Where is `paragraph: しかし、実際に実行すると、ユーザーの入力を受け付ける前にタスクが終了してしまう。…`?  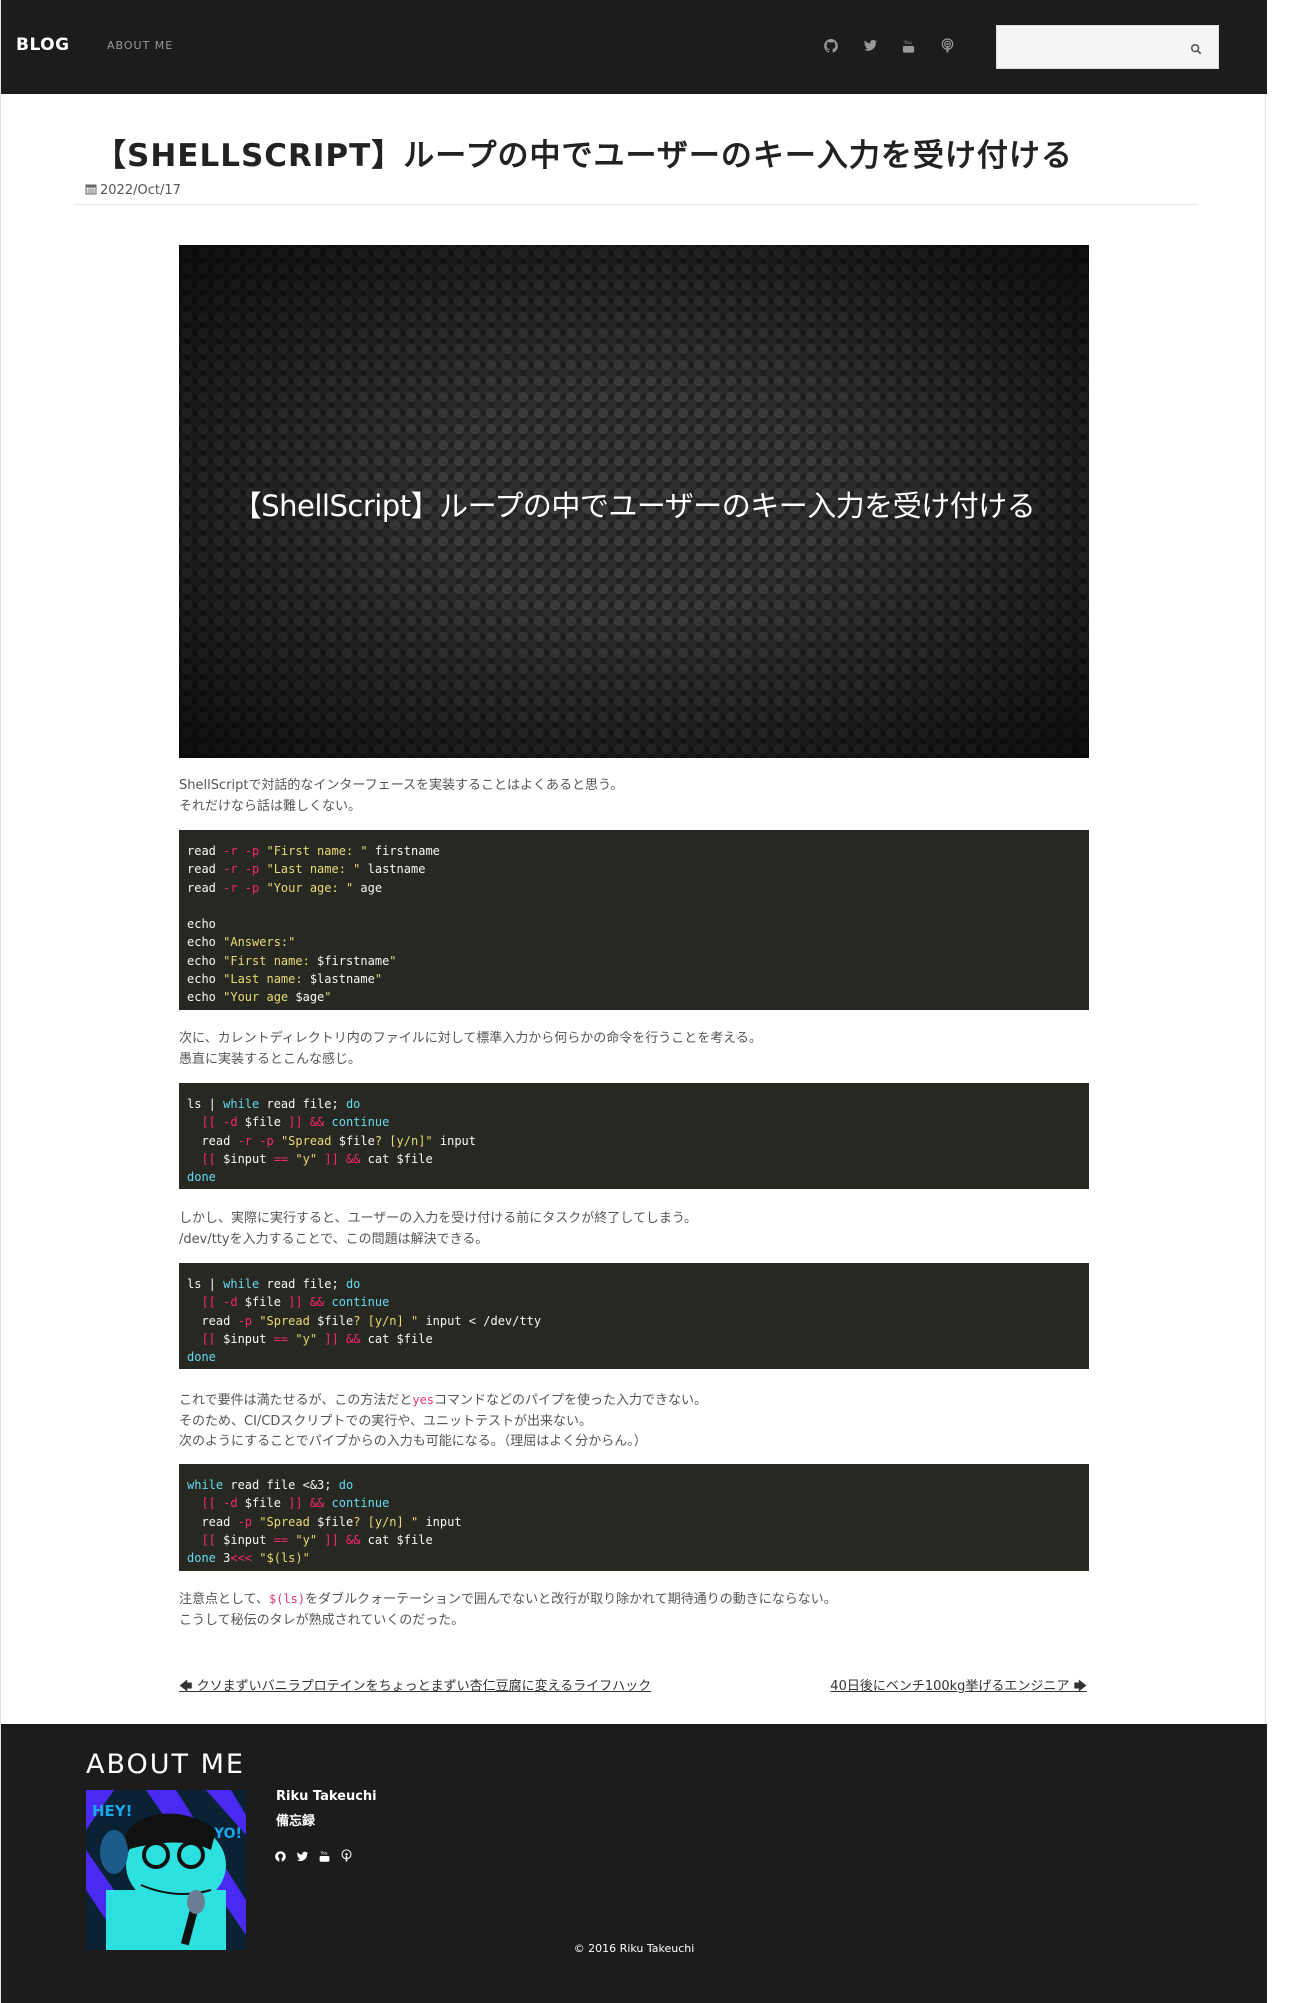 paragraph: しかし、実際に実行すると、ユーザーの入力を受け付ける前にタスクが終了してしまう。… is located at coordinates (634, 1229).